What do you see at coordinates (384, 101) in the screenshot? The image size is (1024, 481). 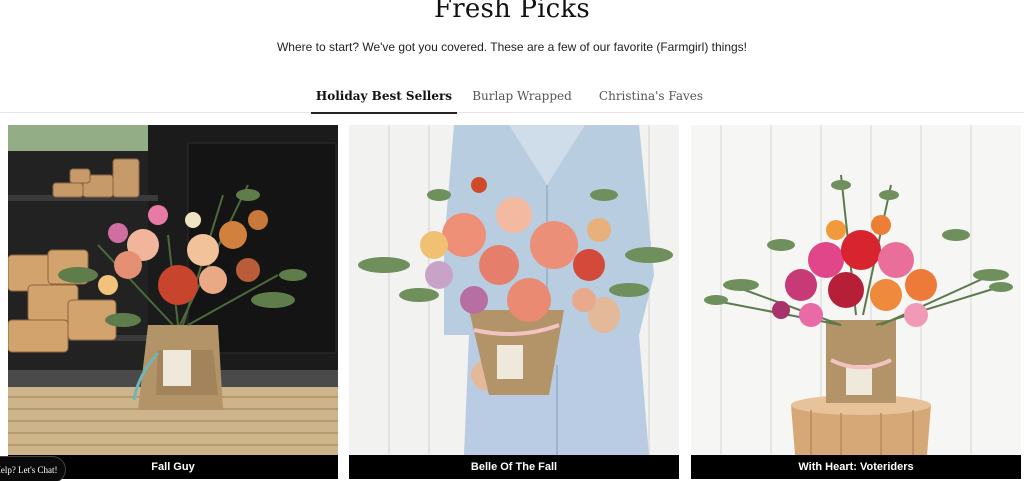 I see `tab-holiday-best-sellers: Holiday Best Sellers` at bounding box center [384, 101].